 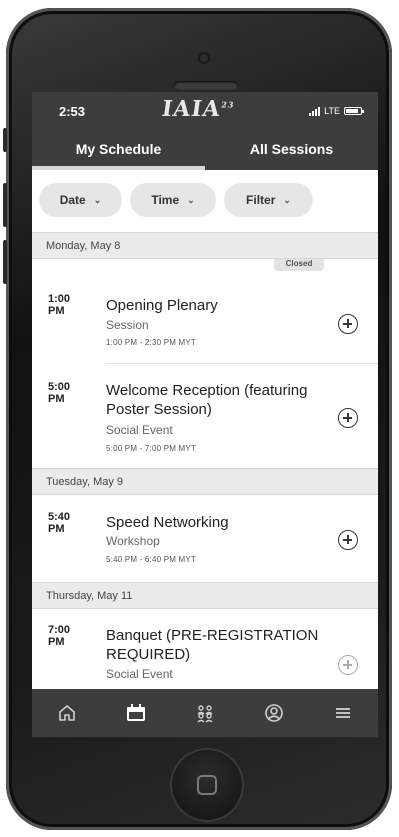 I want to click on tab-my-schedule: My Schedule, so click(x=118, y=151).